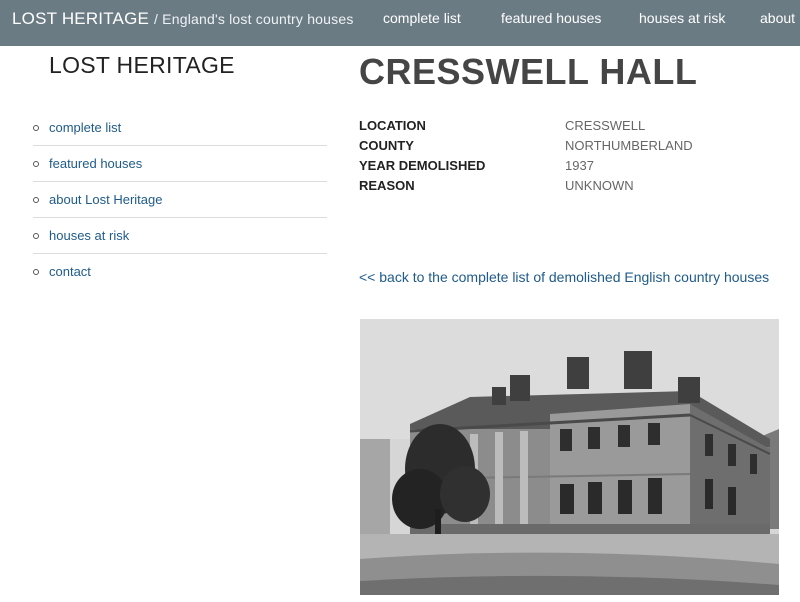 Image resolution: width=800 pixels, height=602 pixels. What do you see at coordinates (777, 18) in the screenshot?
I see `nav-about: about` at bounding box center [777, 18].